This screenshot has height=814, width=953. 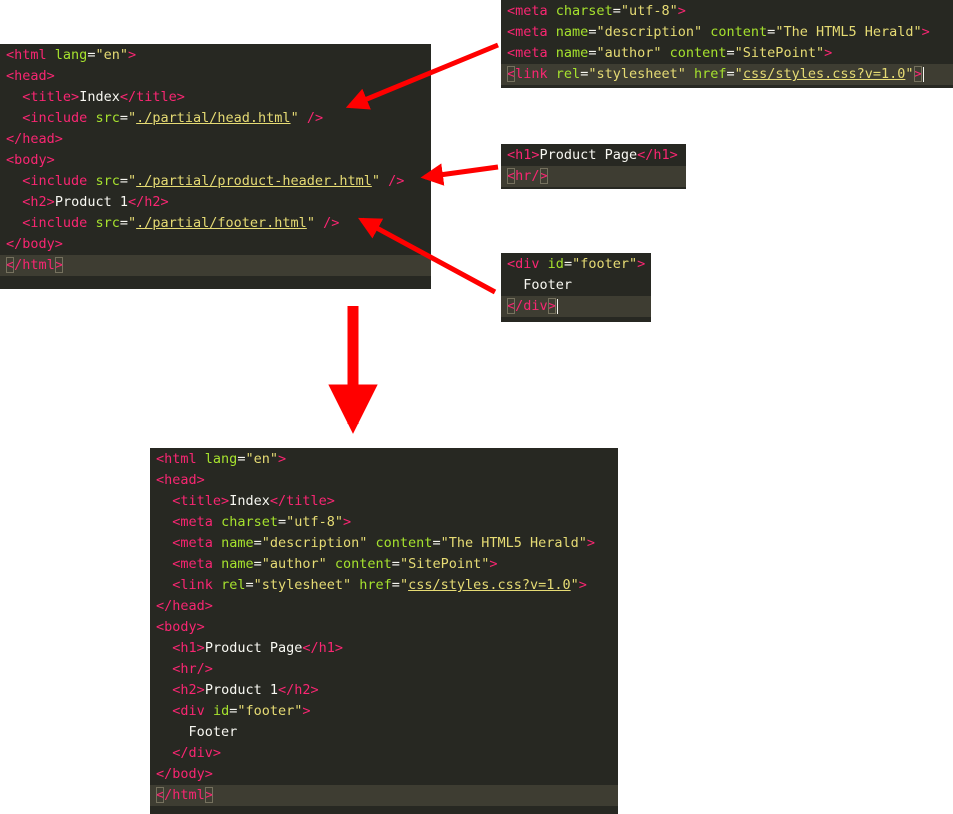 I want to click on connector-arrows, so click(x=413, y=238).